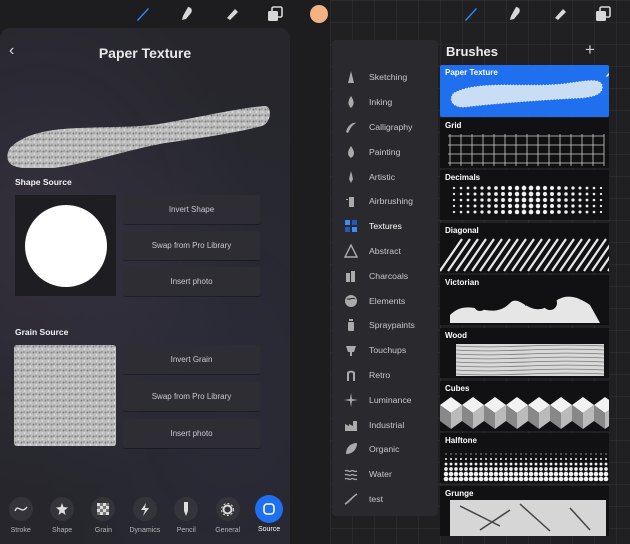 The image size is (630, 544). What do you see at coordinates (524, 247) in the screenshot?
I see `brush-item-diagonal: Diagonal` at bounding box center [524, 247].